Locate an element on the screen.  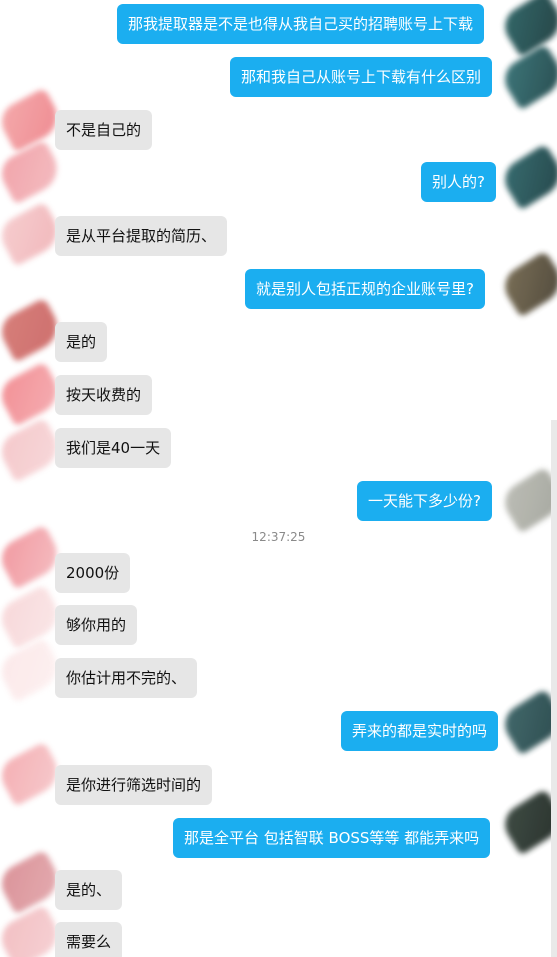
message-bubble-incoming: 2000份 is located at coordinates (93, 573).